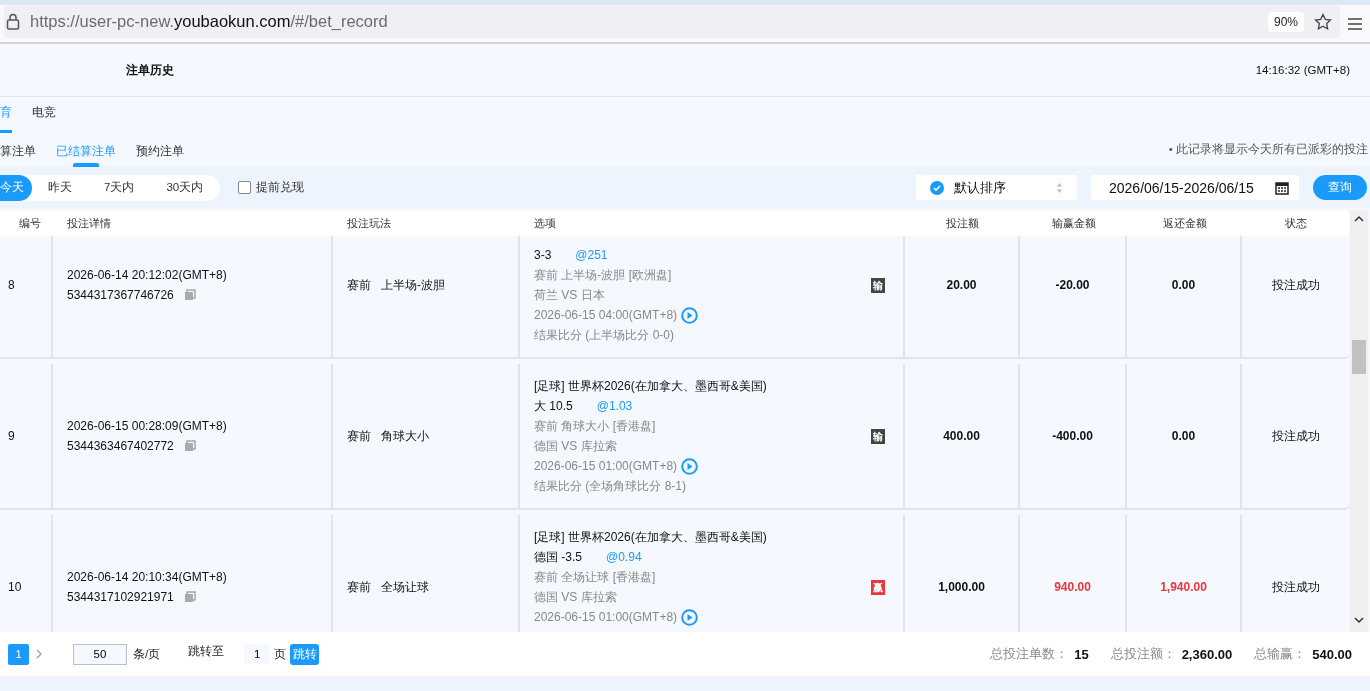  Describe the element at coordinates (1072, 436) in the screenshot. I see `win-loss-amount: -400.00` at that location.